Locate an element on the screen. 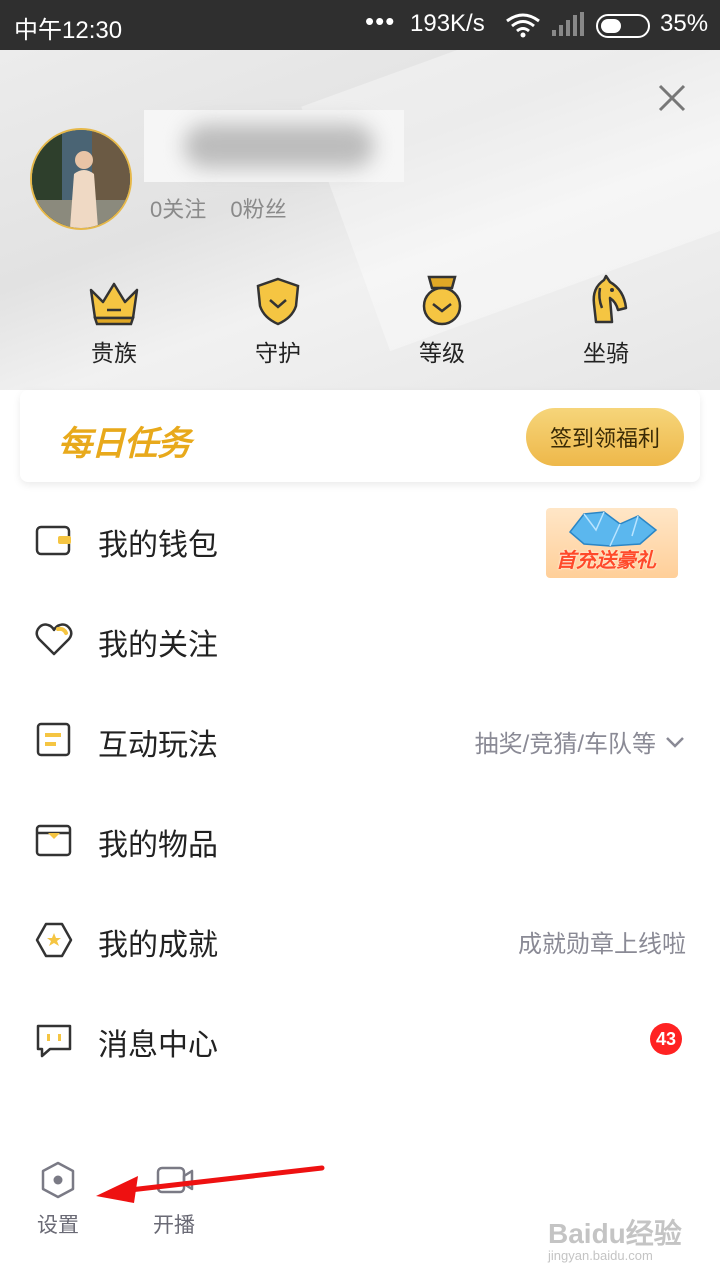 This screenshot has width=720, height=1280. badge-noble-label: 贵族 is located at coordinates (114, 353).